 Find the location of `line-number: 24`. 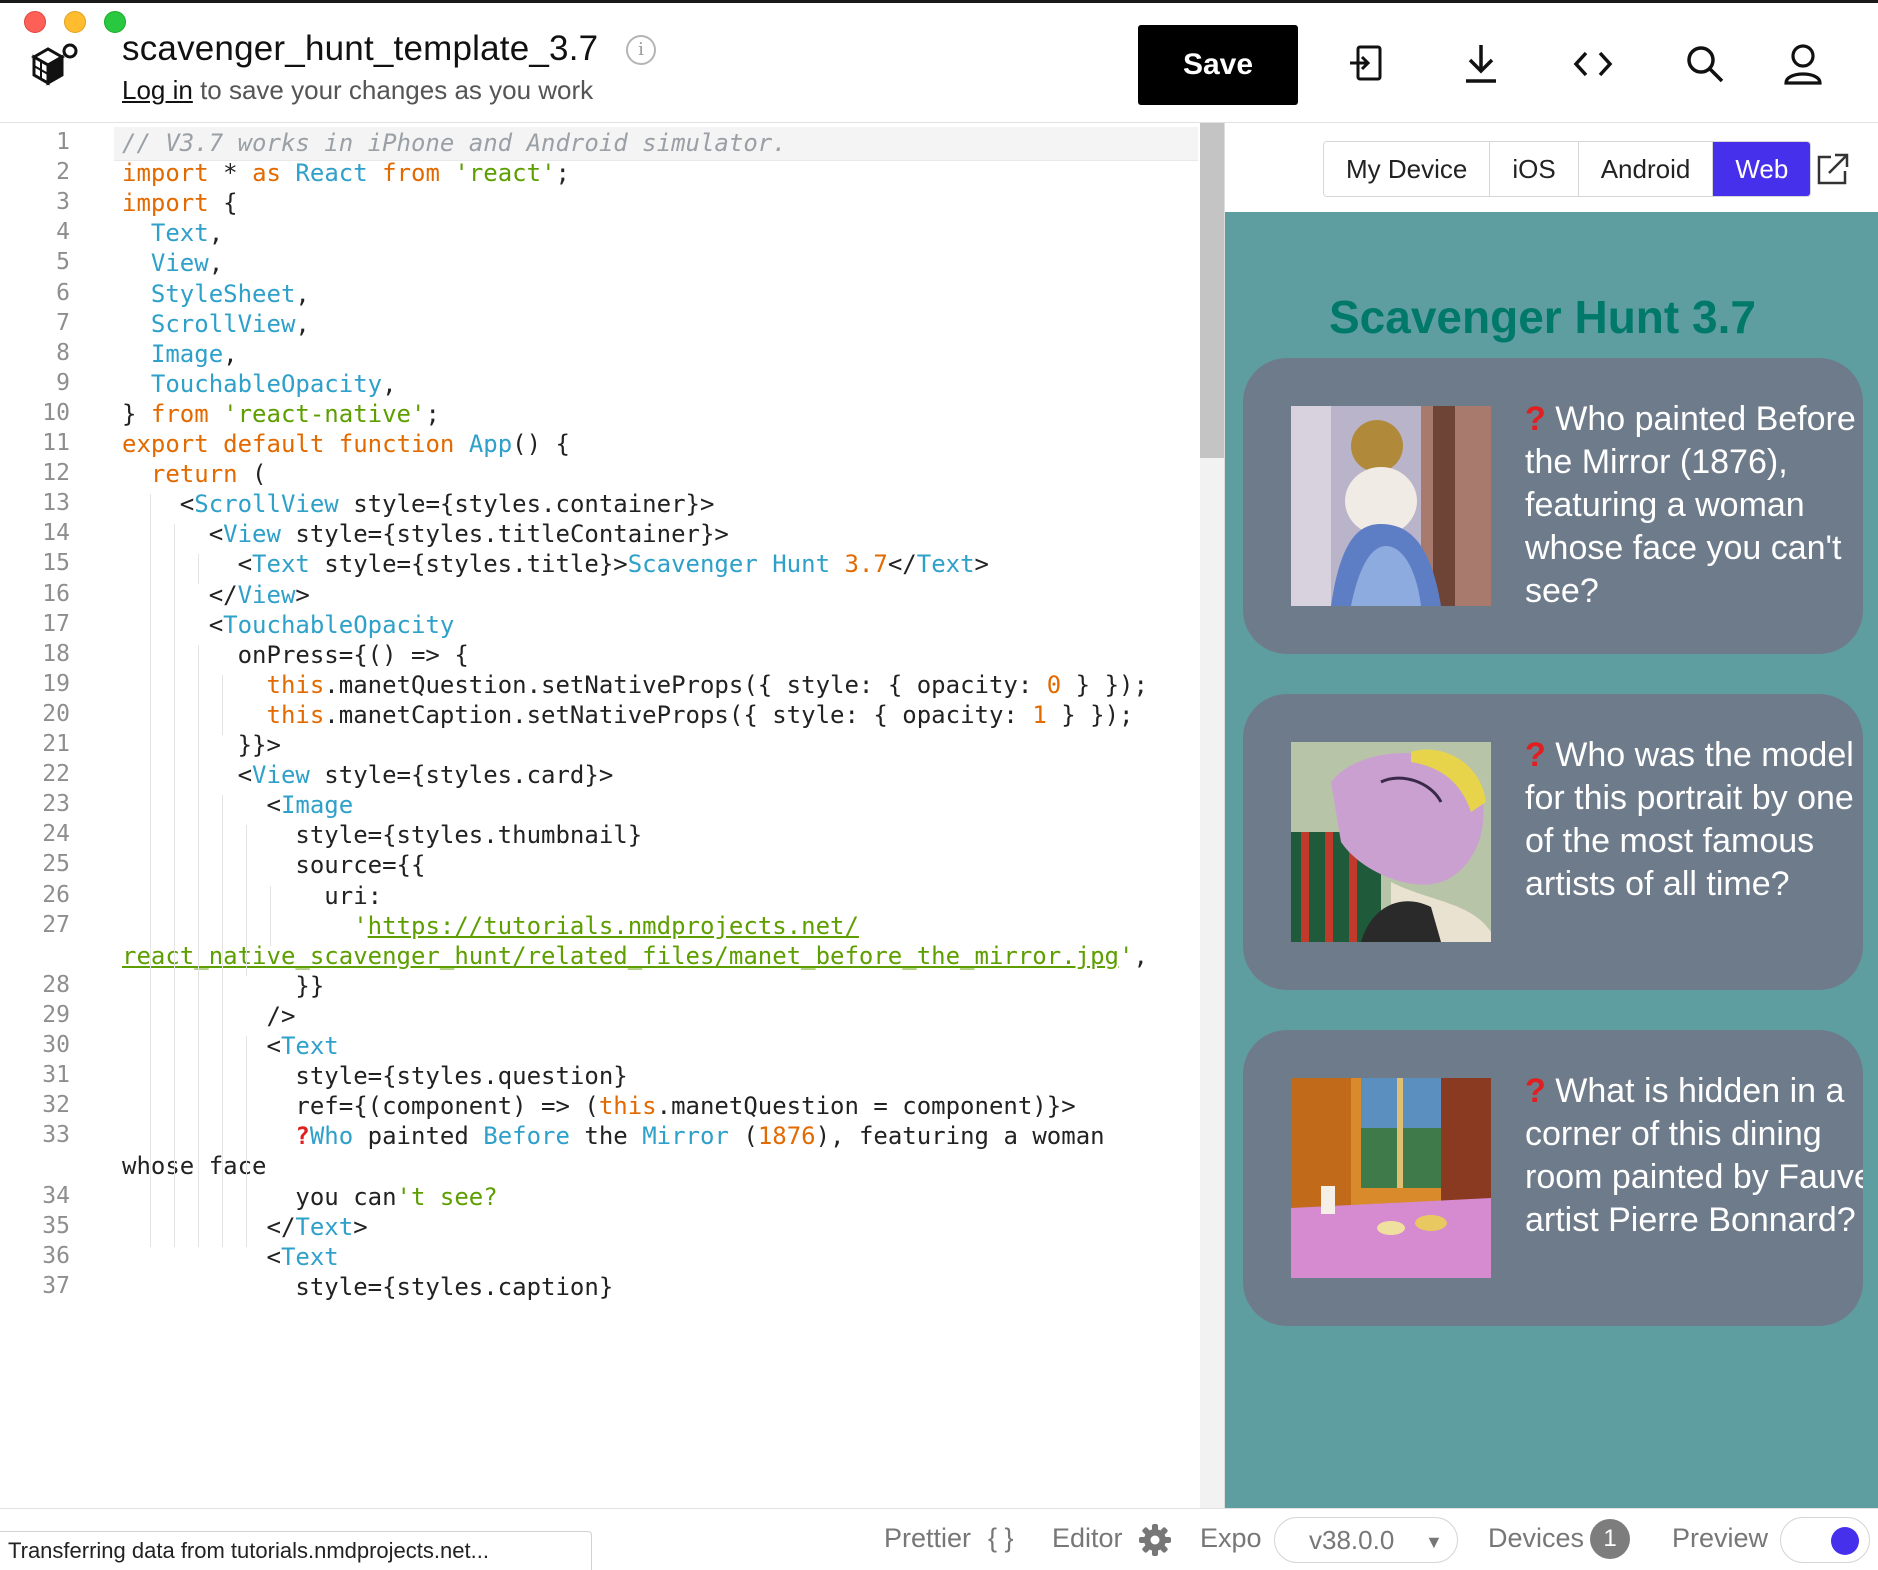

line-number: 24 is located at coordinates (56, 834).